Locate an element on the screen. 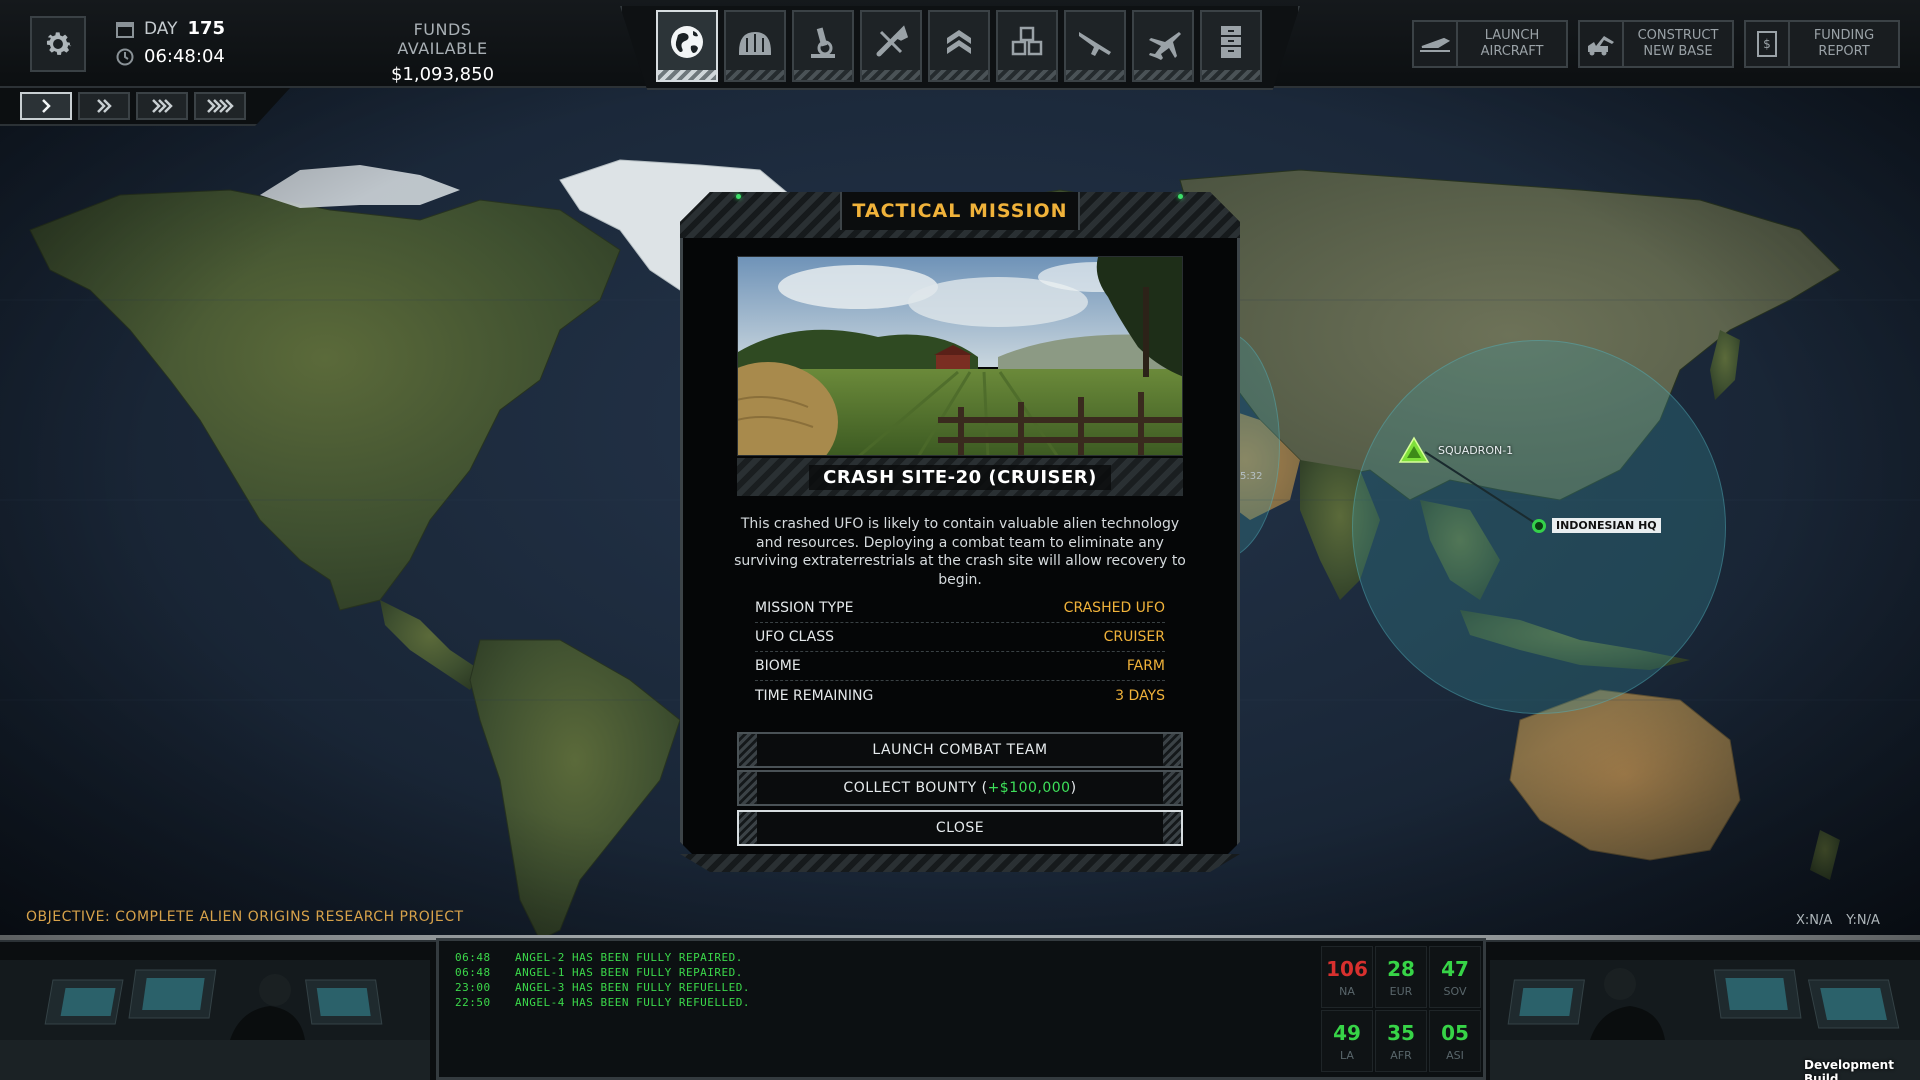 Image resolution: width=1920 pixels, height=1080 pixels. main-nav-tabs is located at coordinates (959, 46).